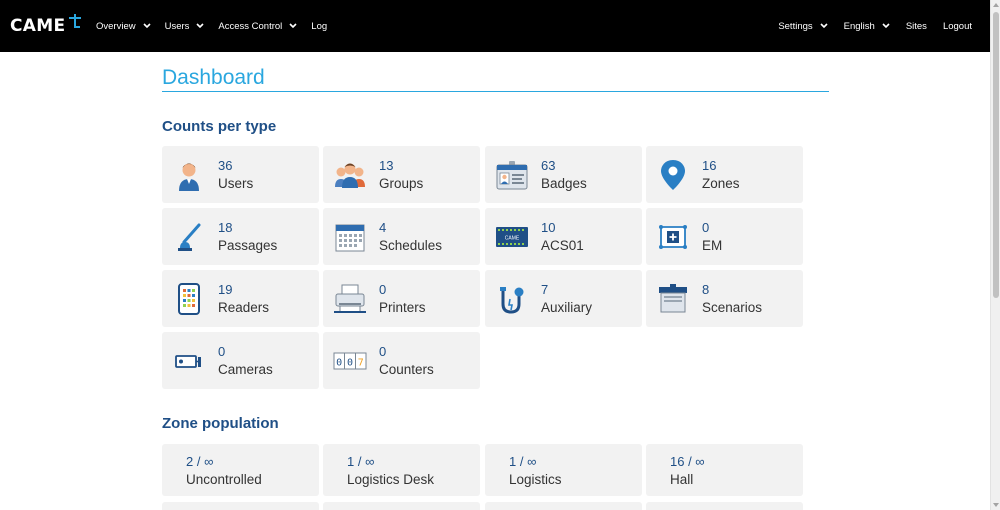 Image resolution: width=1000 pixels, height=510 pixels. Describe the element at coordinates (548, 165) in the screenshot. I see `count-value: 63` at that location.